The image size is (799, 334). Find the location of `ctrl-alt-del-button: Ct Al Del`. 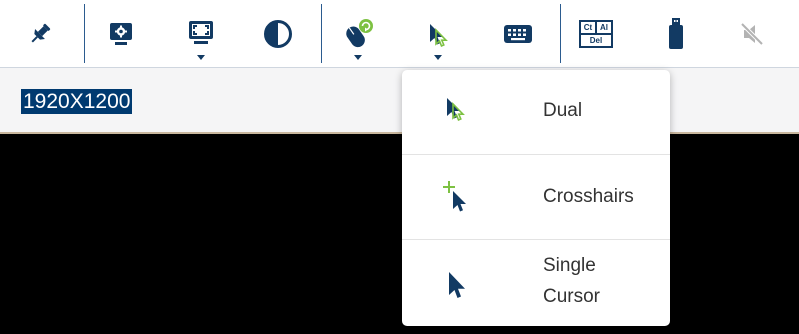

ctrl-alt-del-button: Ct Al Del is located at coordinates (596, 33).